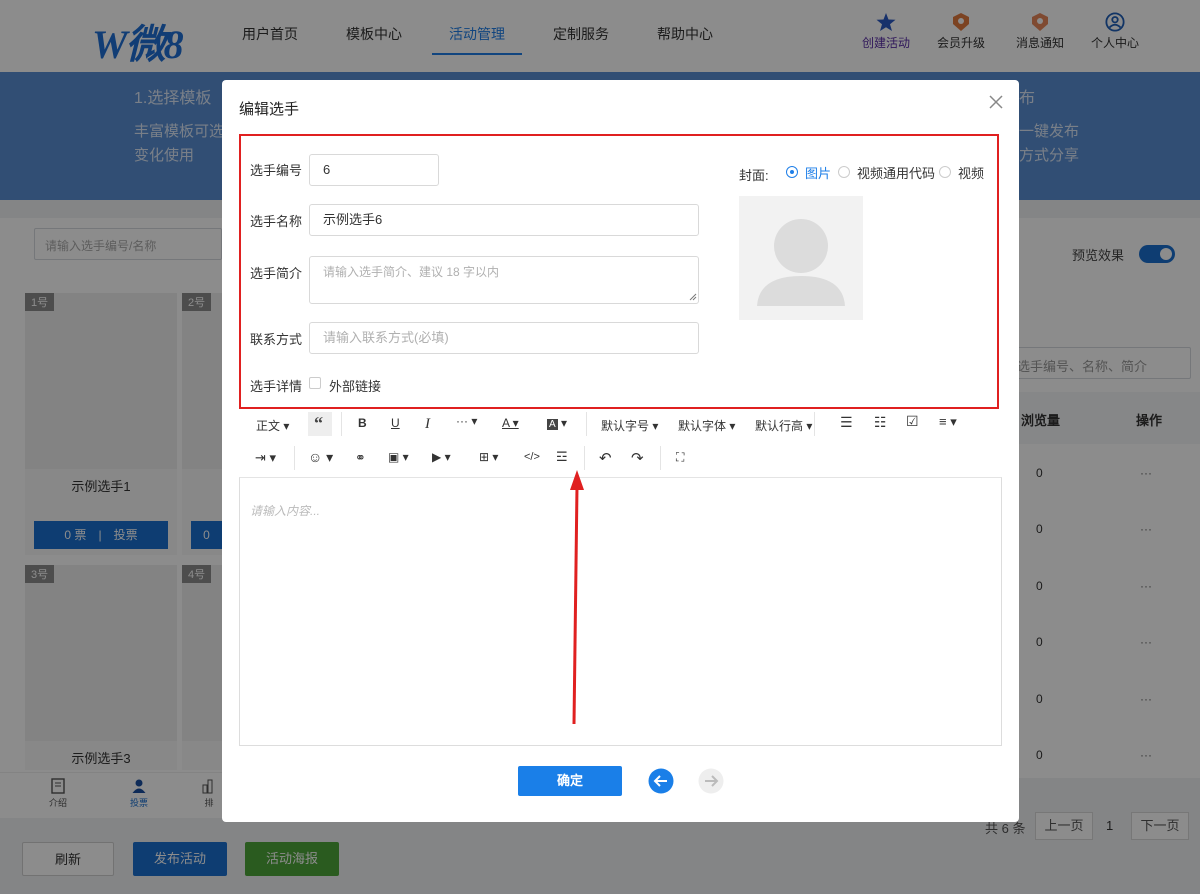 This screenshot has height=894, width=1200. I want to click on toolbar-paragraph-select: 正文 ▾, so click(272, 425).